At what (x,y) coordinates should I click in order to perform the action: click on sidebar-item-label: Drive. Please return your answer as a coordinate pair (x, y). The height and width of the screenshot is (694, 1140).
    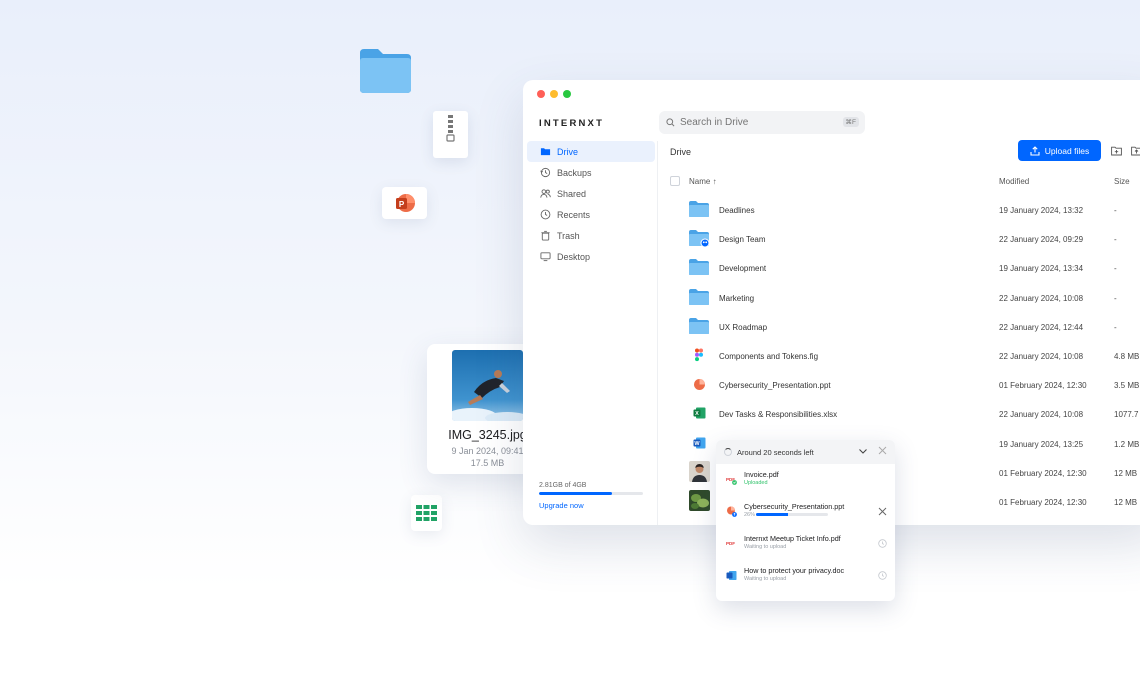
    Looking at the image, I should click on (568, 151).